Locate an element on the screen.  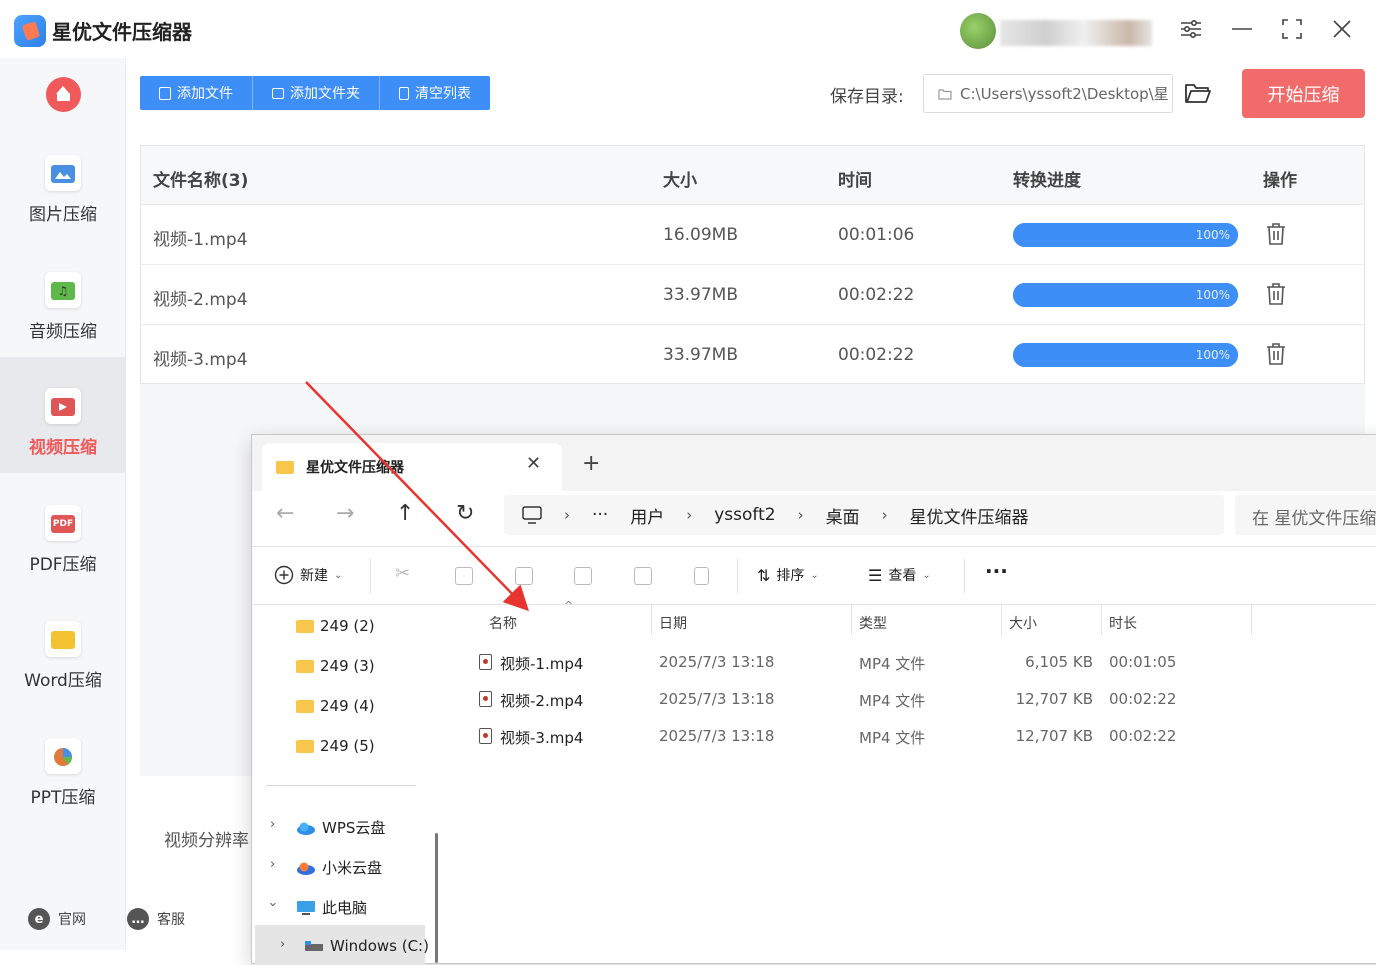
sidebar: 图片压缩 ♫ 音频压缩 视频压缩 PDF PDF压缩 Word压缩 PPT压缩 is located at coordinates (63, 504).